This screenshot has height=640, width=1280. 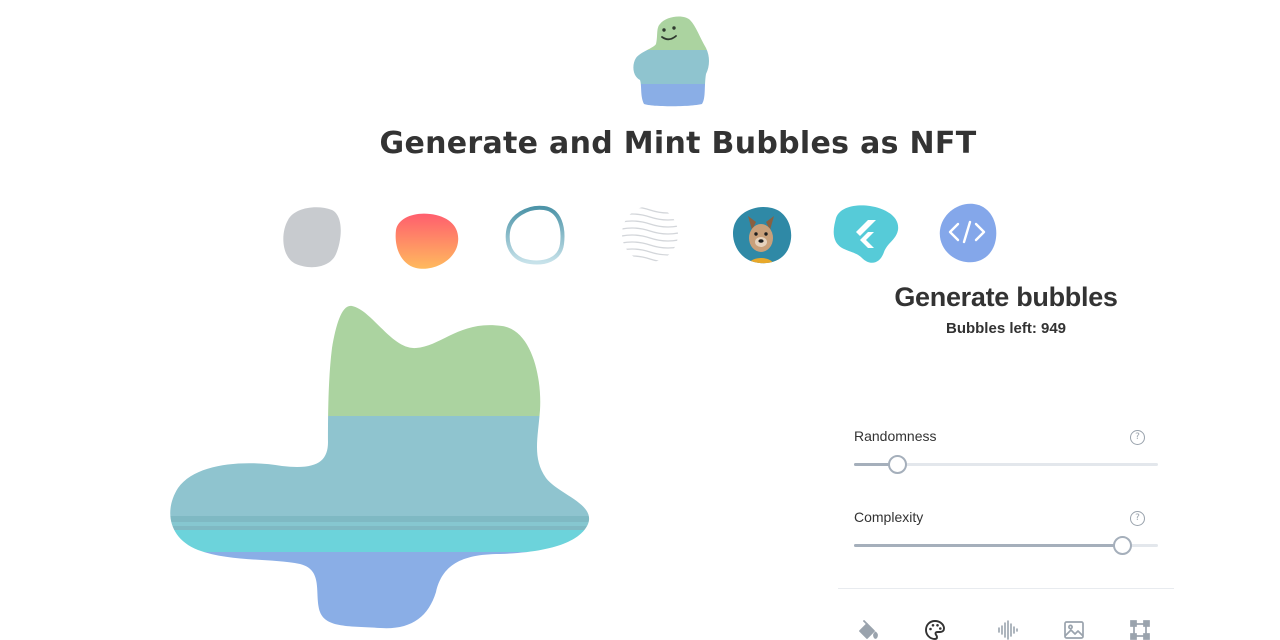 What do you see at coordinates (761, 235) in the screenshot?
I see `image-bubble-option` at bounding box center [761, 235].